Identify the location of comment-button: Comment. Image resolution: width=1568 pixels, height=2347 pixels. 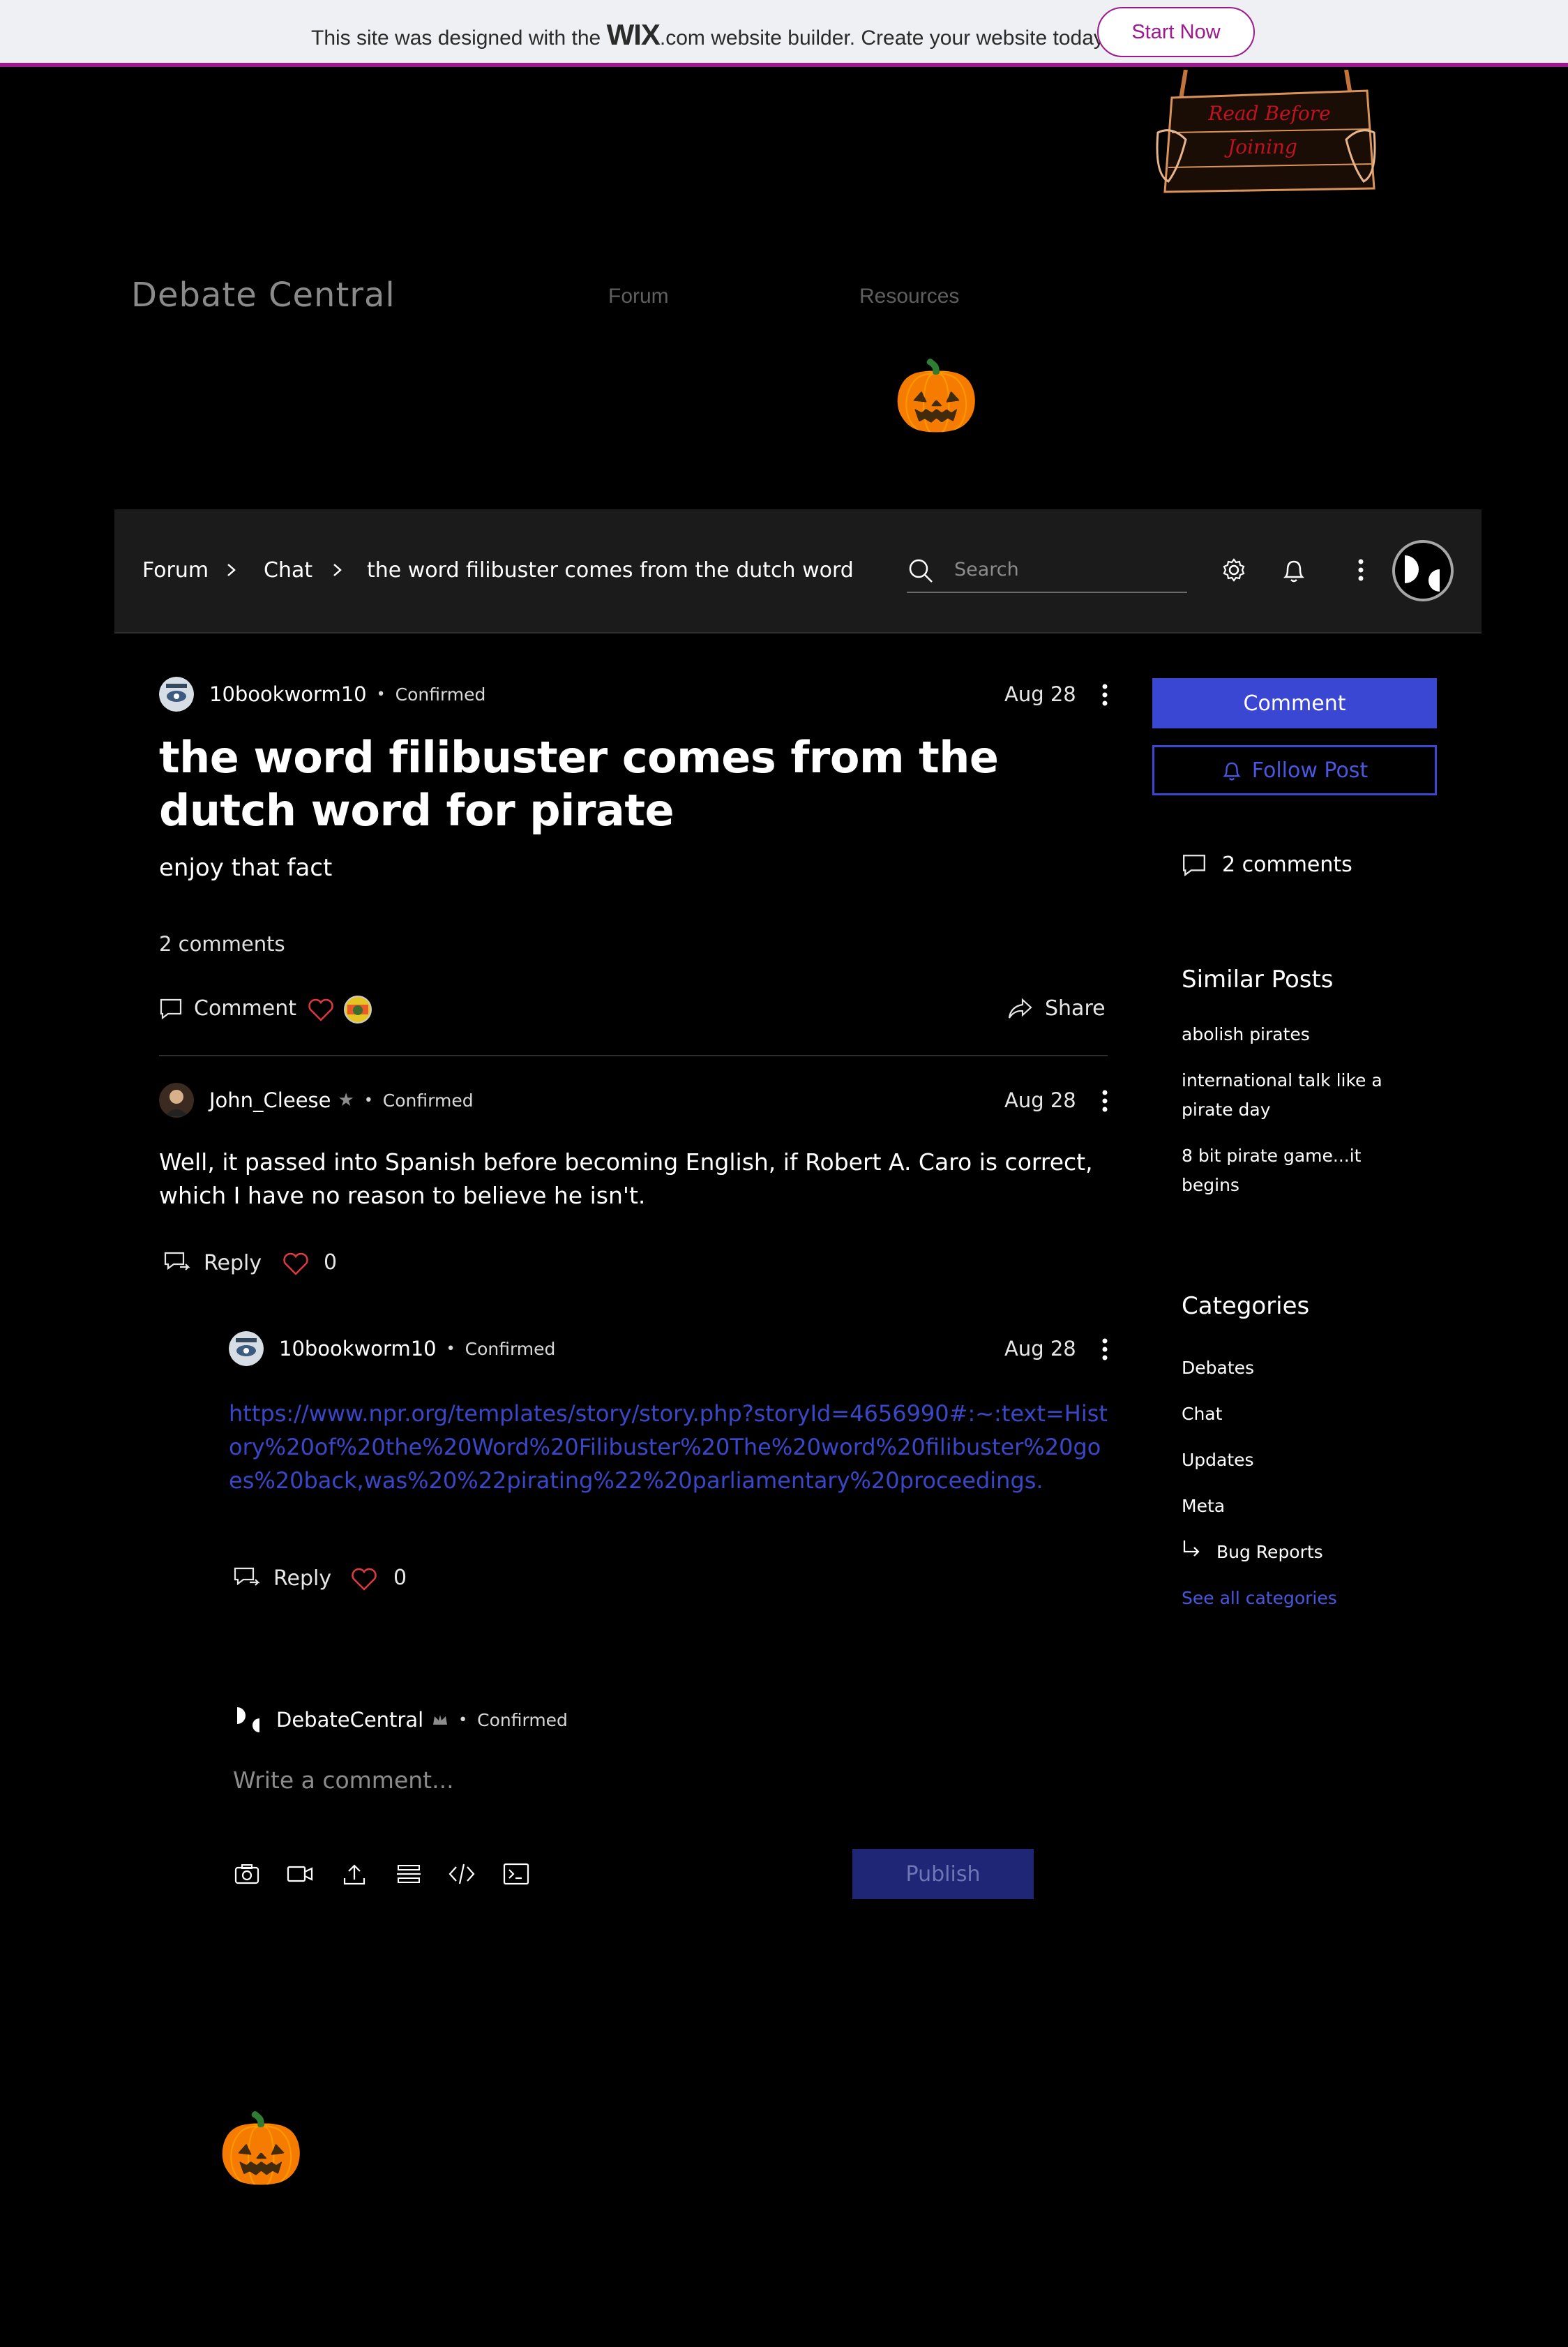
(1294, 703).